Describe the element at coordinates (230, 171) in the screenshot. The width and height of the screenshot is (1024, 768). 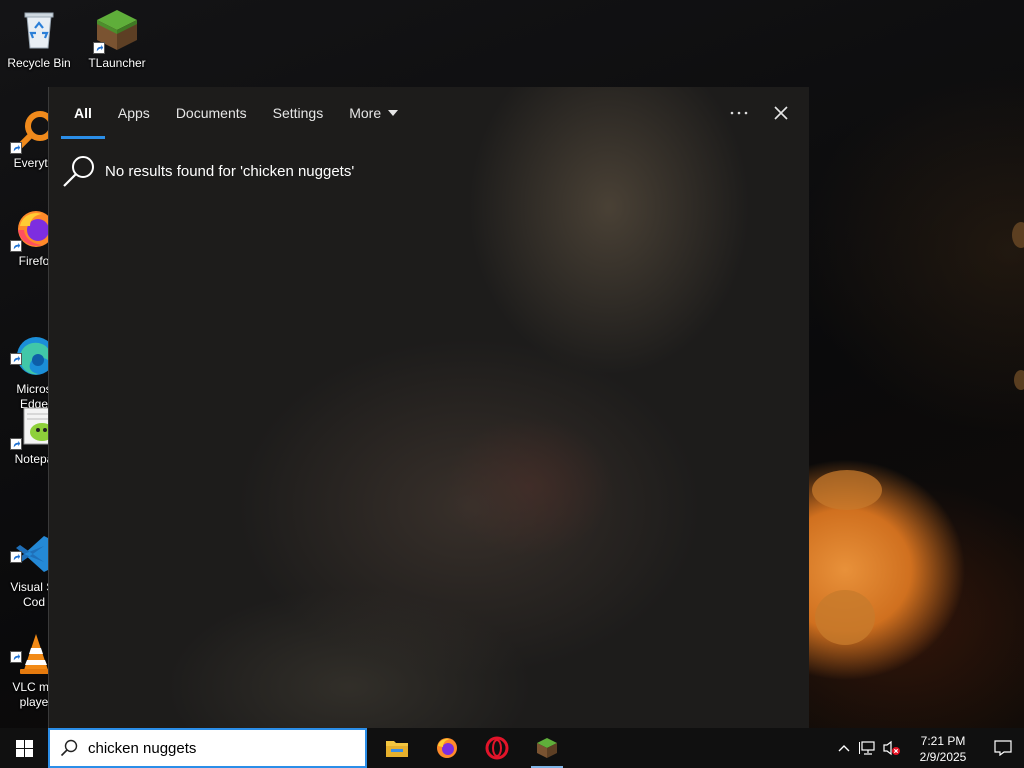
I see `no-results-text: No results found for 'chicken nuggets'` at that location.